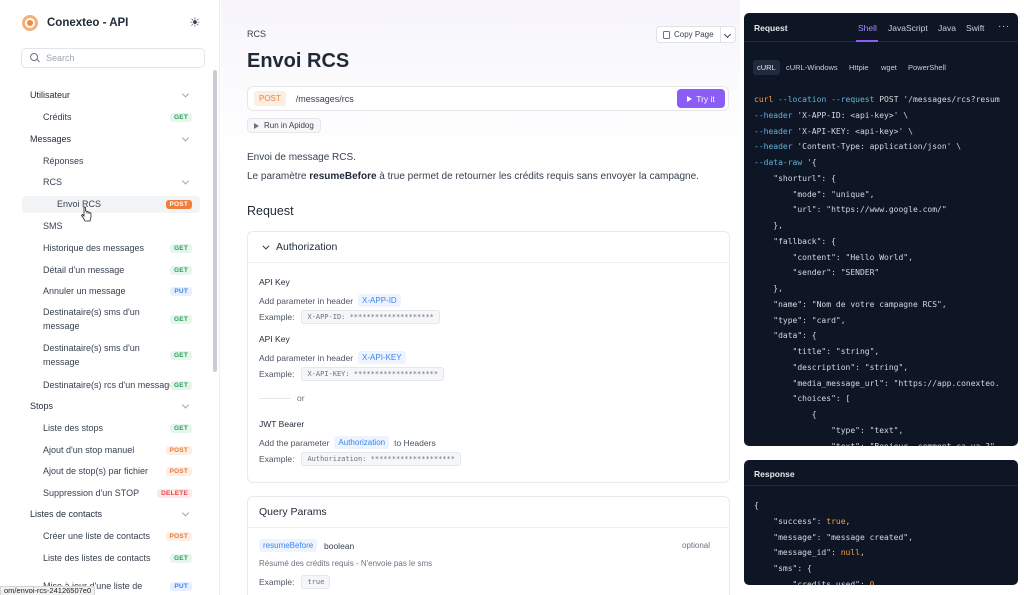 This screenshot has height=595, width=1024. Describe the element at coordinates (111, 428) in the screenshot. I see `sidebar-item: Liste des stops GET` at that location.